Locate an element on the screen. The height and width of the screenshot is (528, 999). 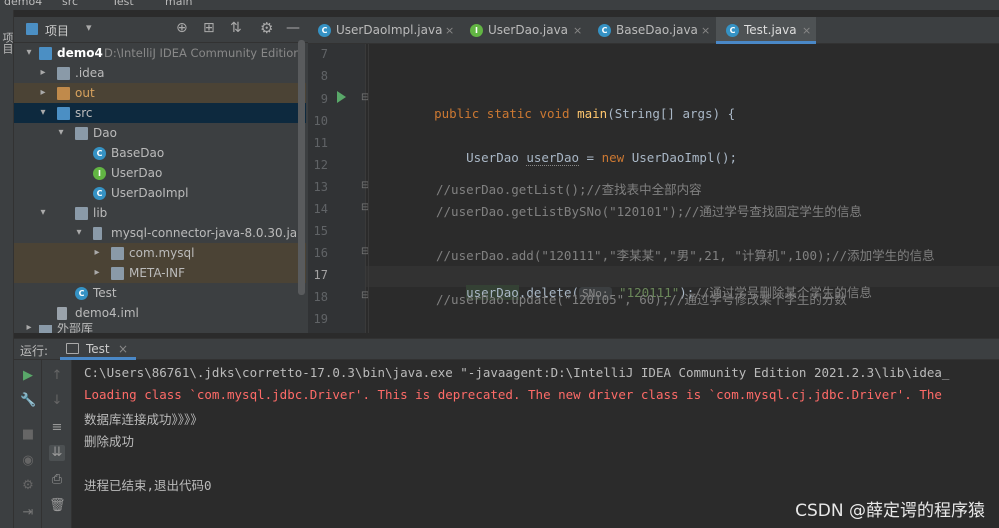
tab-userdao: I UserDao.java × is located at coordinates (524, 30).